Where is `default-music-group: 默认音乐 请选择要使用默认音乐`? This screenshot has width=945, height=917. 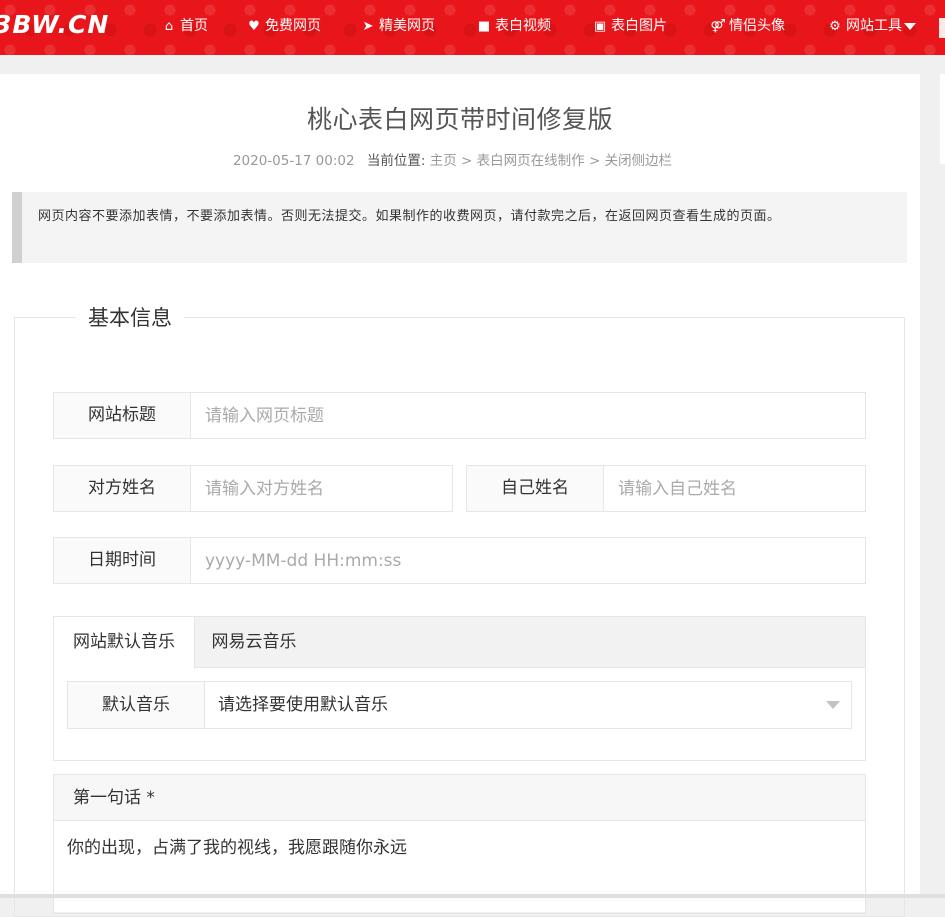 default-music-group: 默认音乐 请选择要使用默认音乐 is located at coordinates (459, 705).